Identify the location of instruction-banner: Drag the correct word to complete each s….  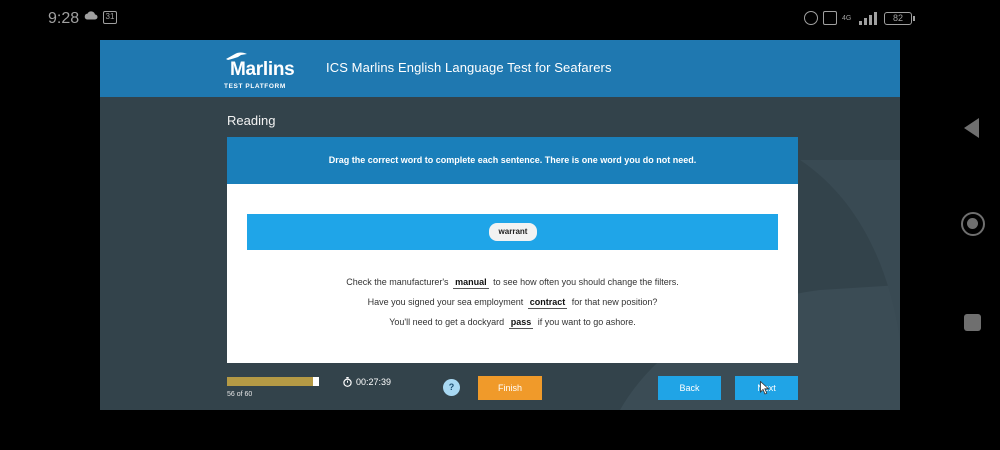
(512, 160).